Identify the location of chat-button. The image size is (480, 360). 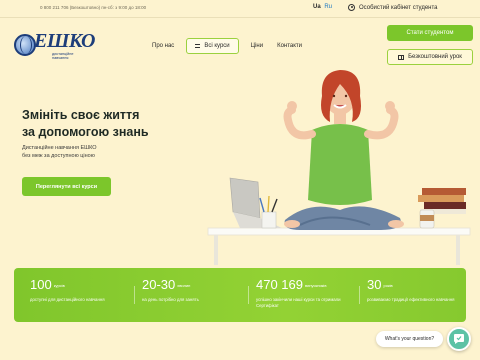
(459, 339).